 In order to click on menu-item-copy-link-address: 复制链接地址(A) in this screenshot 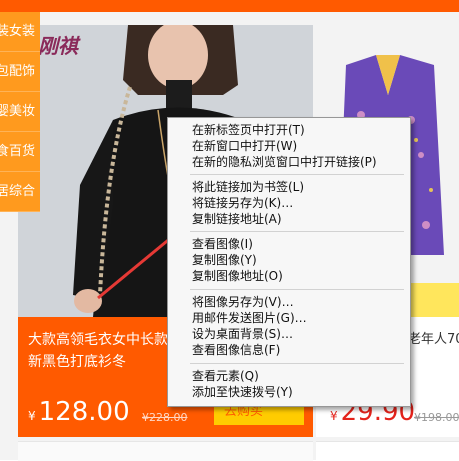, I will do `click(237, 219)`.